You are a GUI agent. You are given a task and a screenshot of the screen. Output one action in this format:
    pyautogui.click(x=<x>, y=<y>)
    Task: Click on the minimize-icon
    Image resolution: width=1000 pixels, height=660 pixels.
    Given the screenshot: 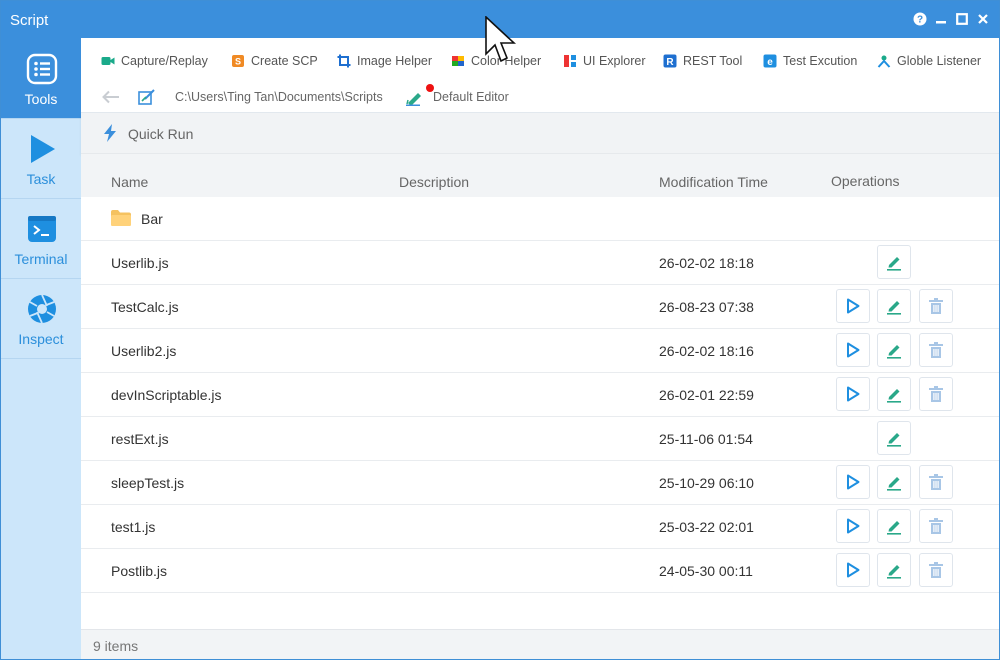 What is the action you would take?
    pyautogui.click(x=941, y=19)
    